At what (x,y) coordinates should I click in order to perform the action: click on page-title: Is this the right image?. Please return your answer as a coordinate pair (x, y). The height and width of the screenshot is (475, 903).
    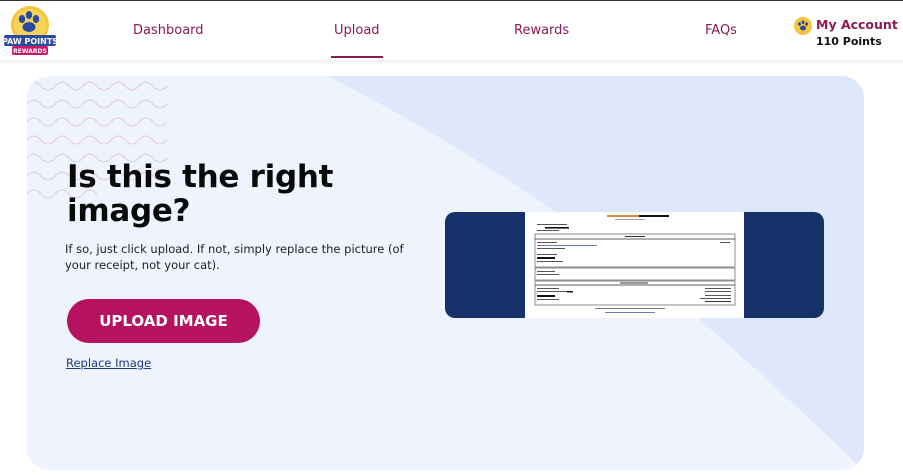
    Looking at the image, I should click on (200, 194).